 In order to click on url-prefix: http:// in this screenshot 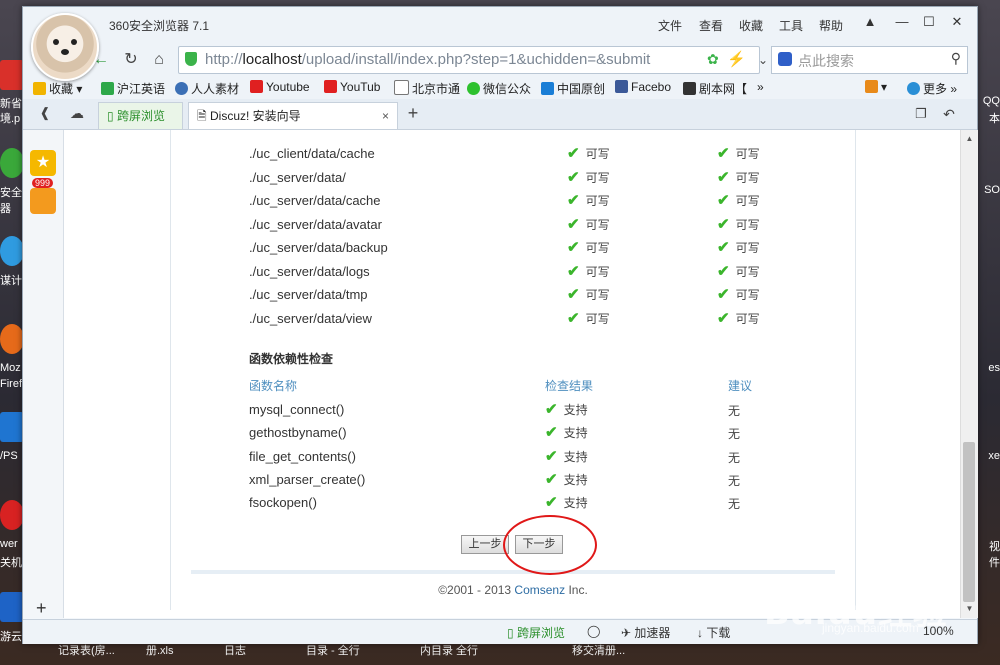, I will do `click(224, 59)`.